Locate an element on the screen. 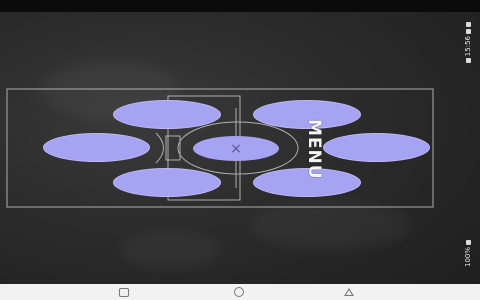  square-icon is located at coordinates (124, 292).